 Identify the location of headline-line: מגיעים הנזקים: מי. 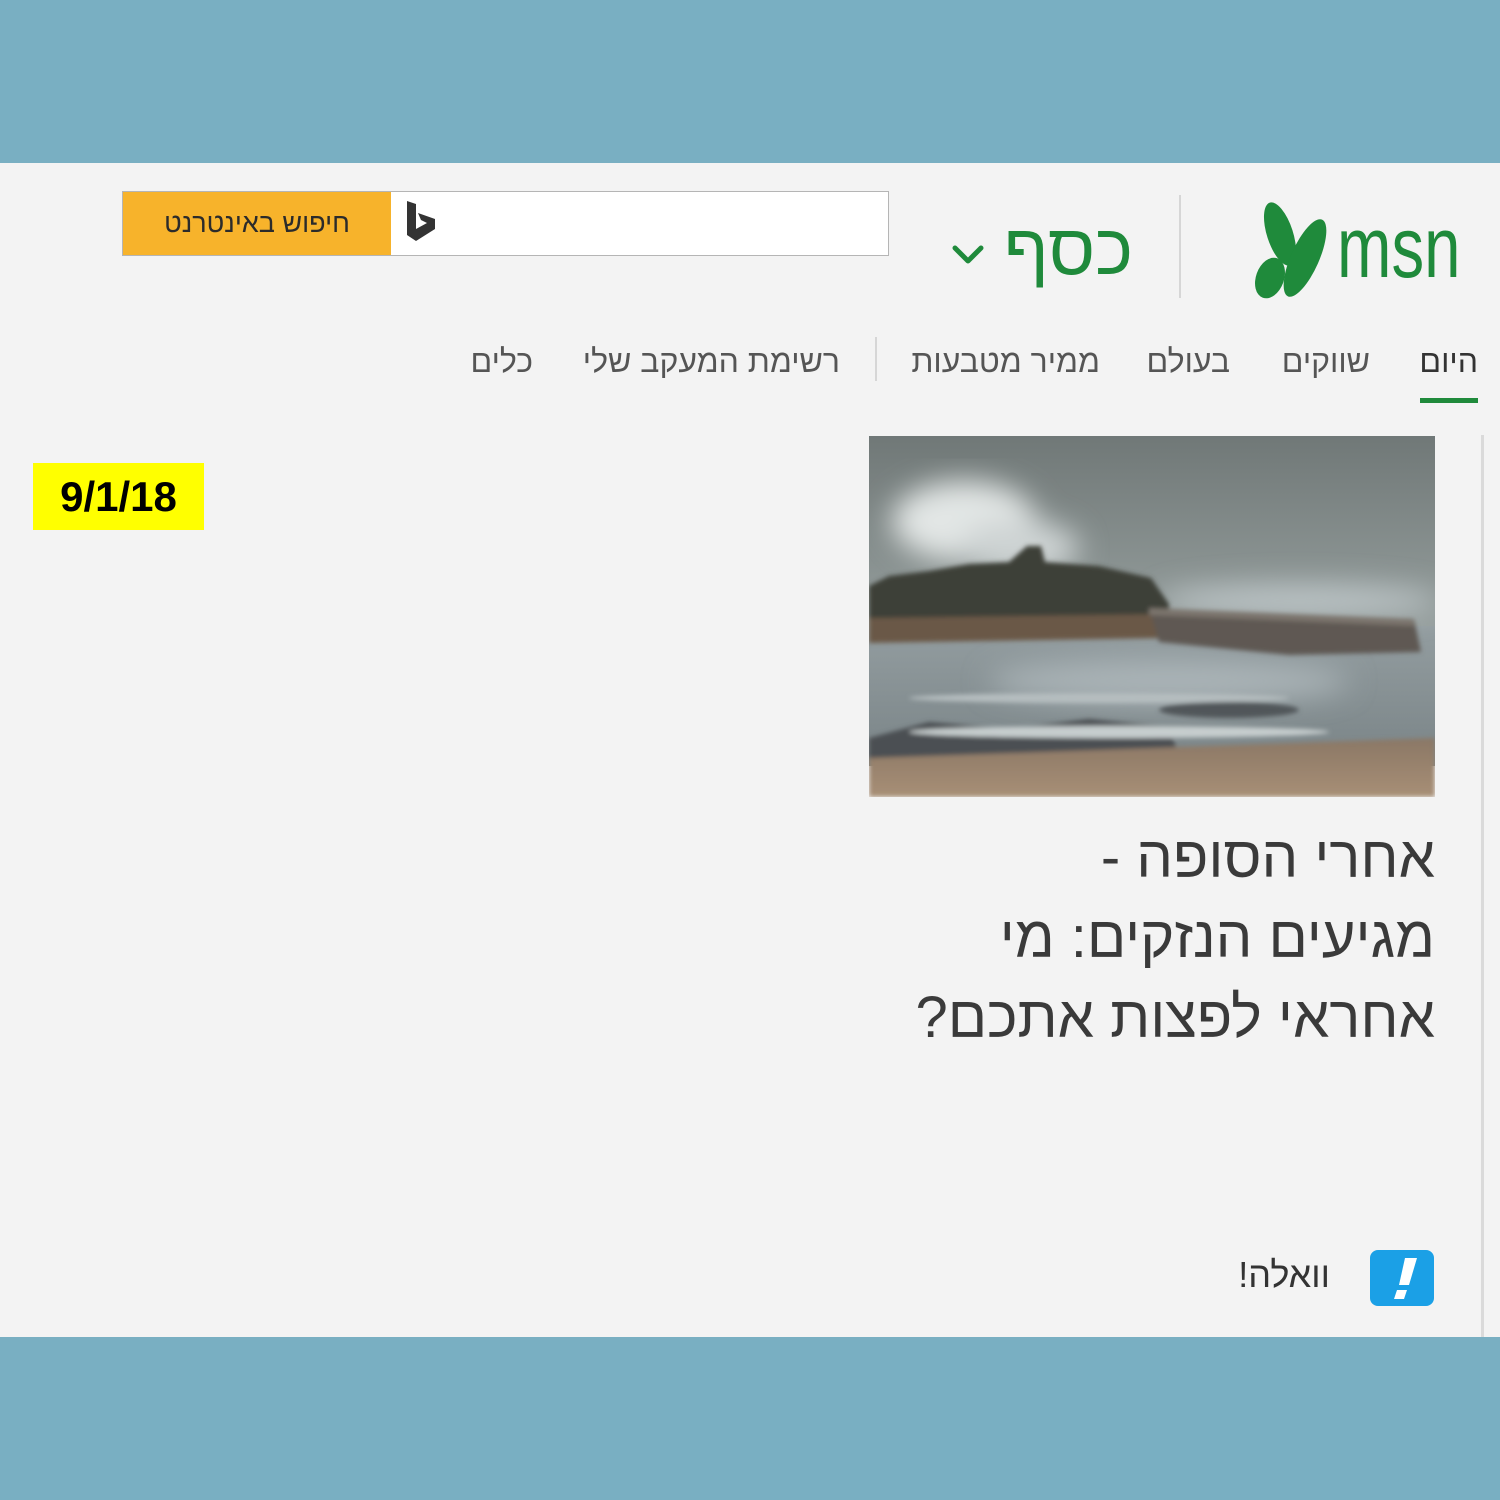
(1175, 938).